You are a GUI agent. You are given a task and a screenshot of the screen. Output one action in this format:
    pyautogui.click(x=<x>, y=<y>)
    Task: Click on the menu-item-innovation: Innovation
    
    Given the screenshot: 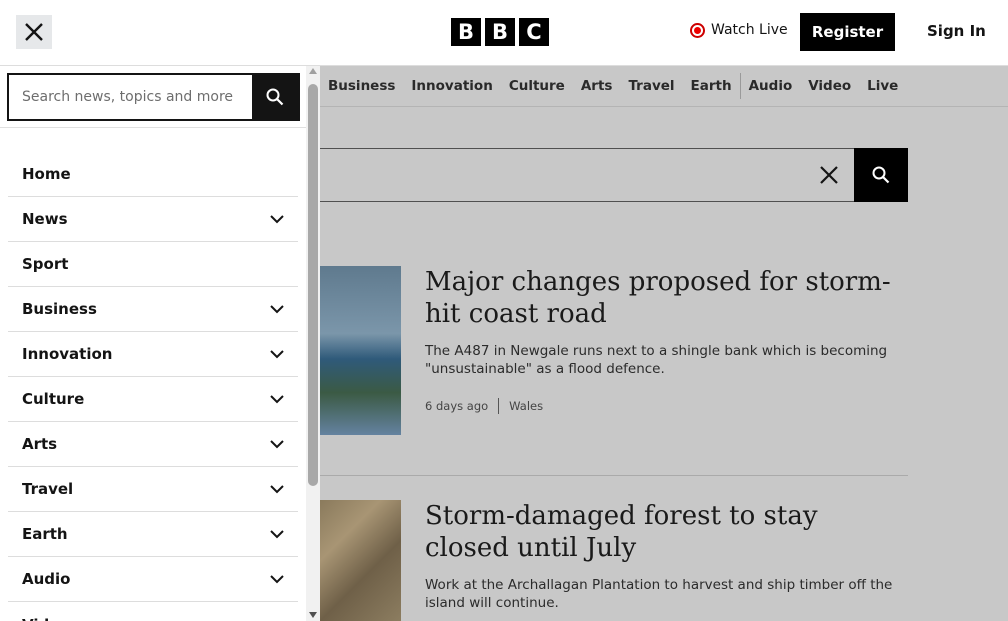 What is the action you would take?
    pyautogui.click(x=153, y=354)
    